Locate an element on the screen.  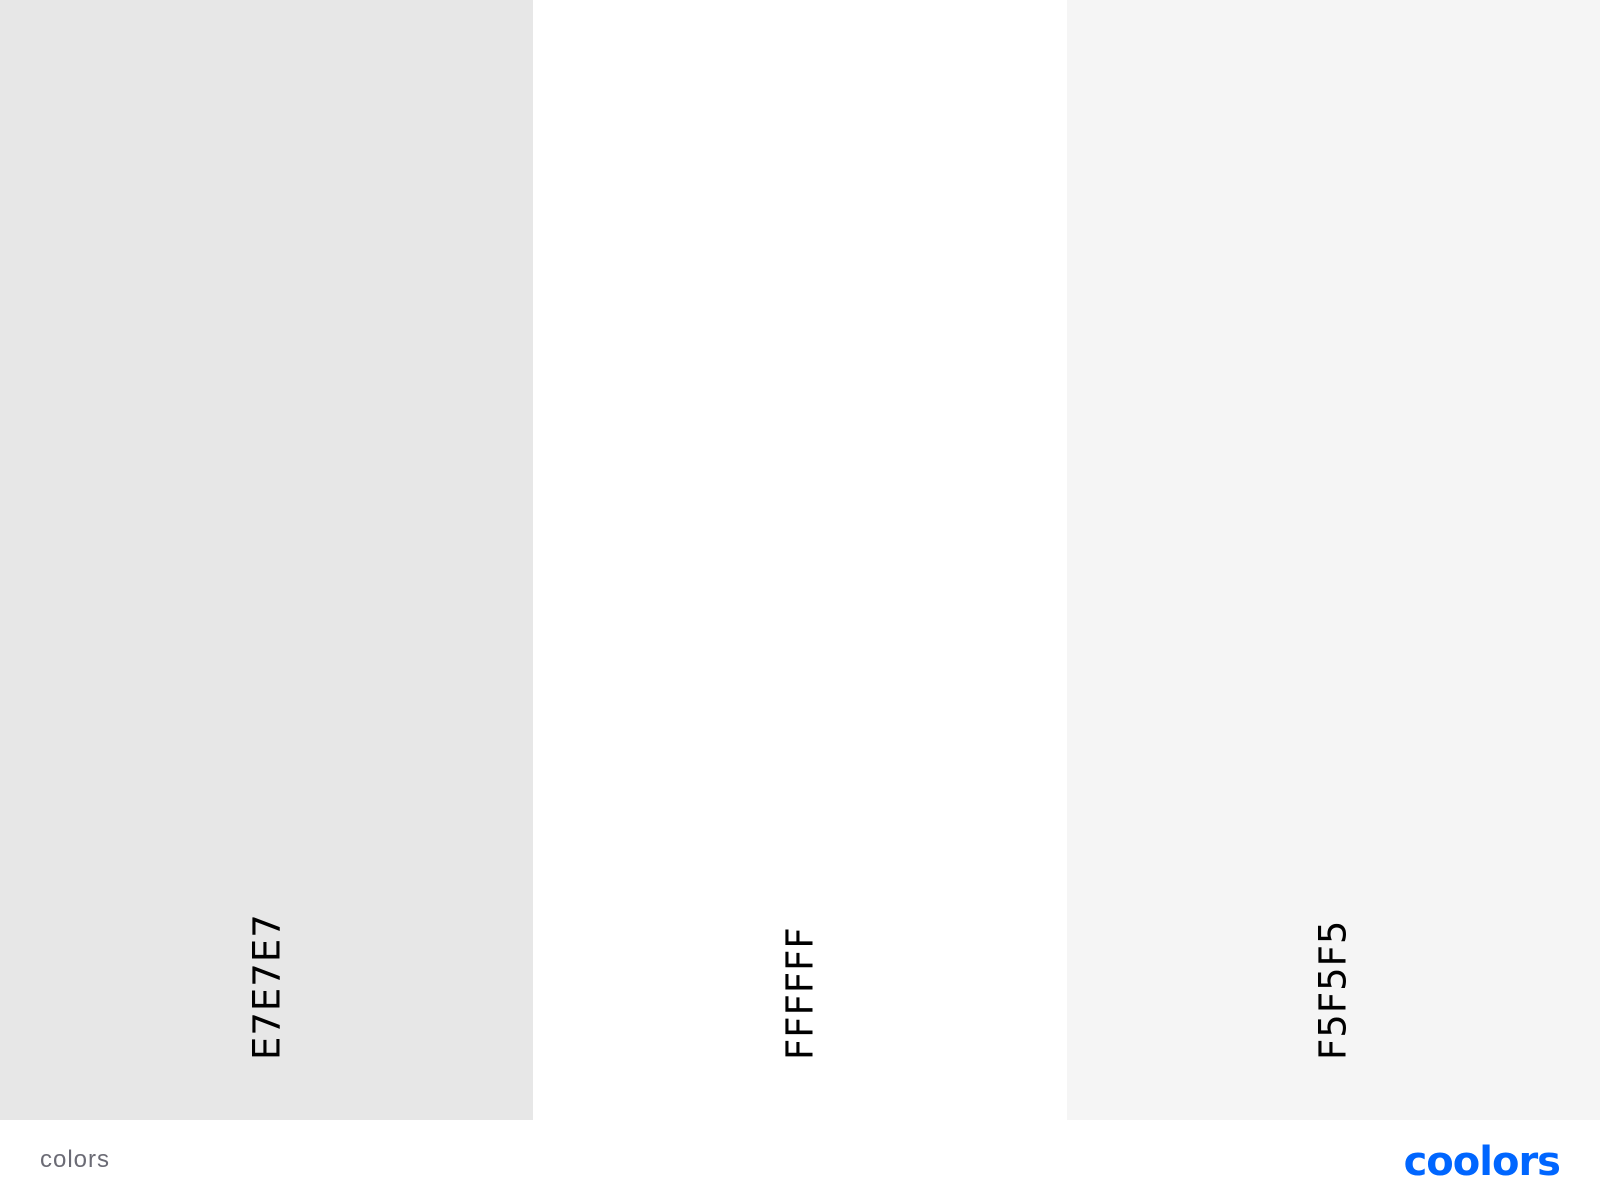
coolors-logo: coolors is located at coordinates (1482, 1162).